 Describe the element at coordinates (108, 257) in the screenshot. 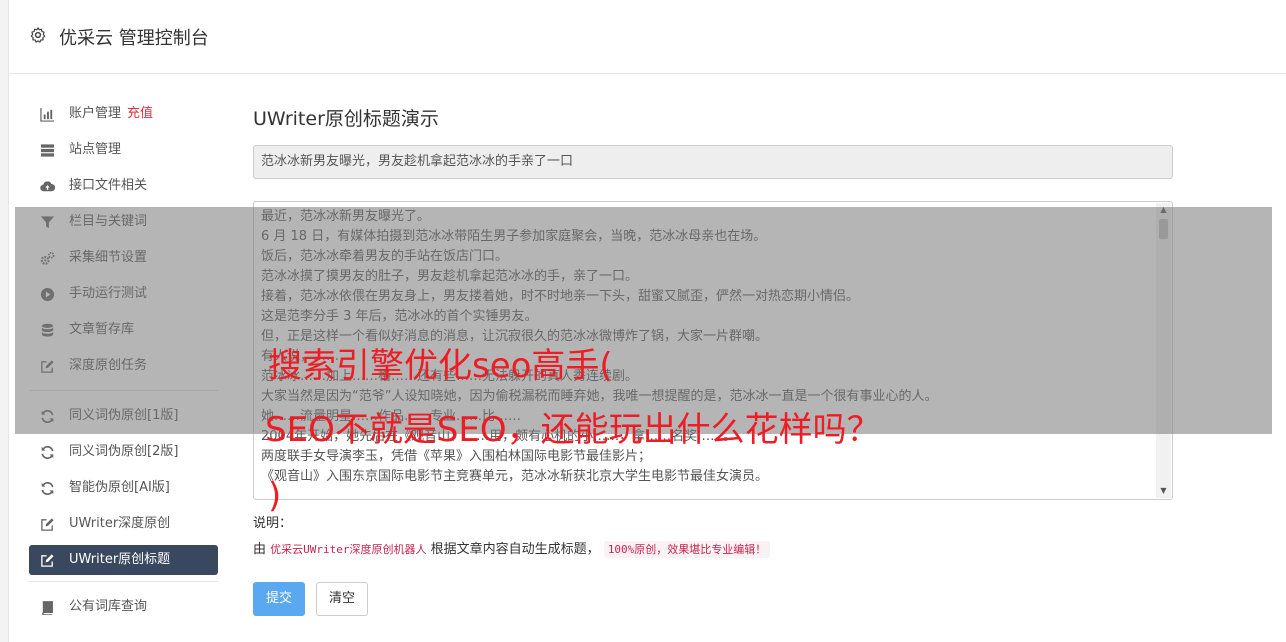

I see `sidebar-item-label: 采集细节设置` at that location.